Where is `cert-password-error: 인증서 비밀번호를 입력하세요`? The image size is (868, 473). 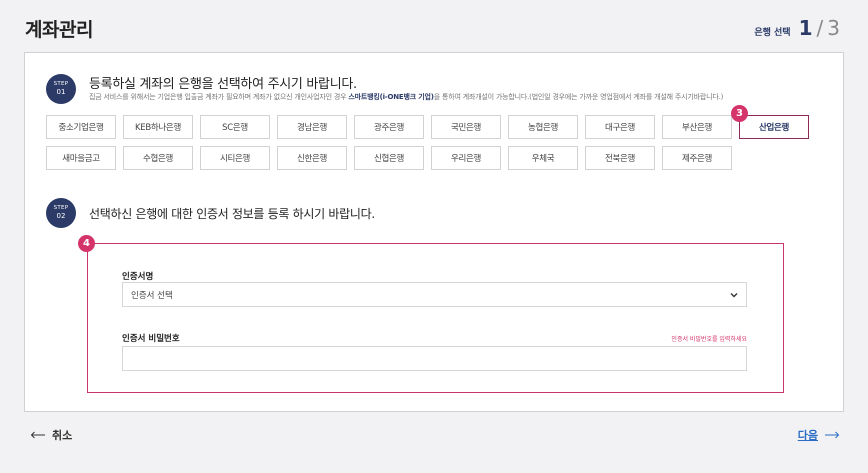 cert-password-error: 인증서 비밀번호를 입력하세요 is located at coordinates (709, 339).